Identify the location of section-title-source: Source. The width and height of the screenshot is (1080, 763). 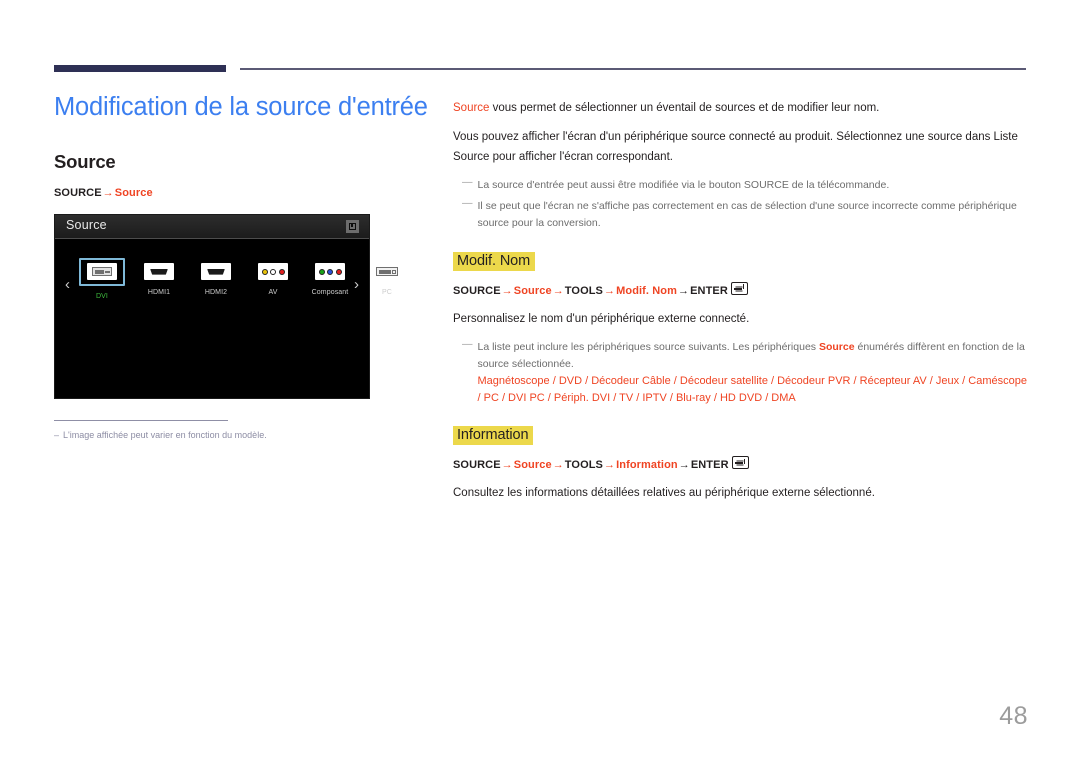
(85, 161).